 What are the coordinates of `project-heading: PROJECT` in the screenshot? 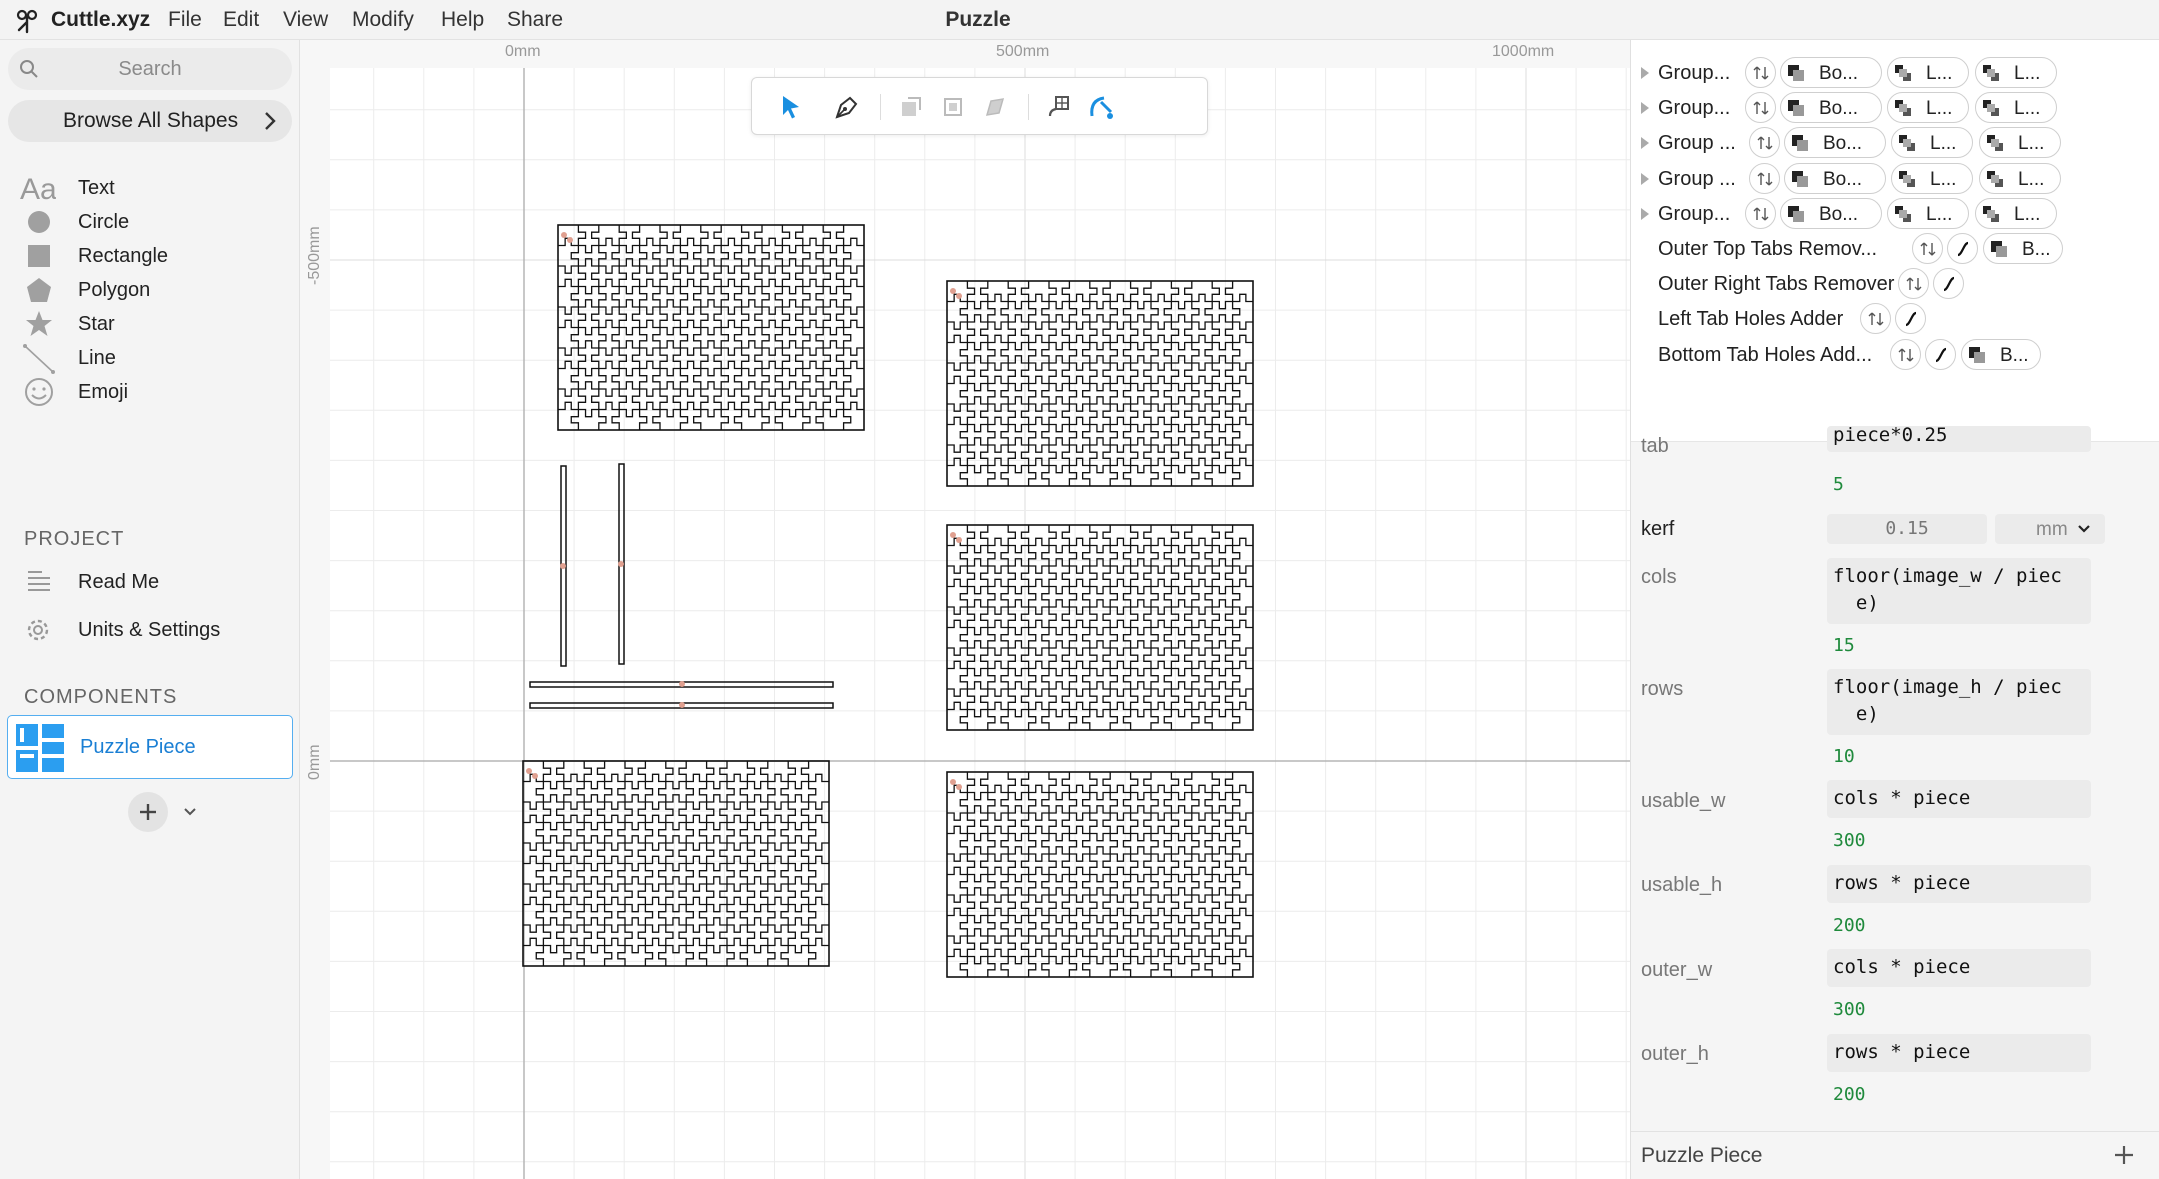 It's located at (74, 539).